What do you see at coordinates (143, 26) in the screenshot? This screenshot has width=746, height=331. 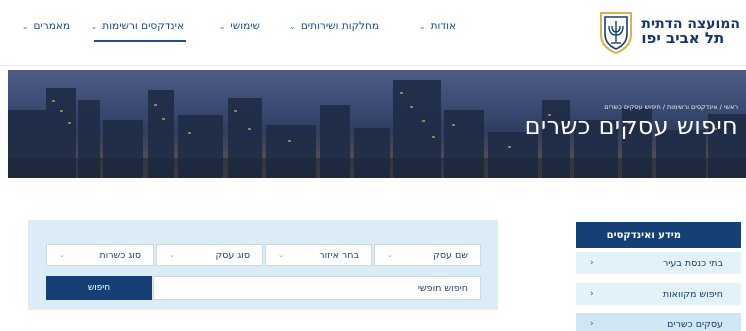 I see `nav-item-label: אינדקסים ורשימות` at bounding box center [143, 26].